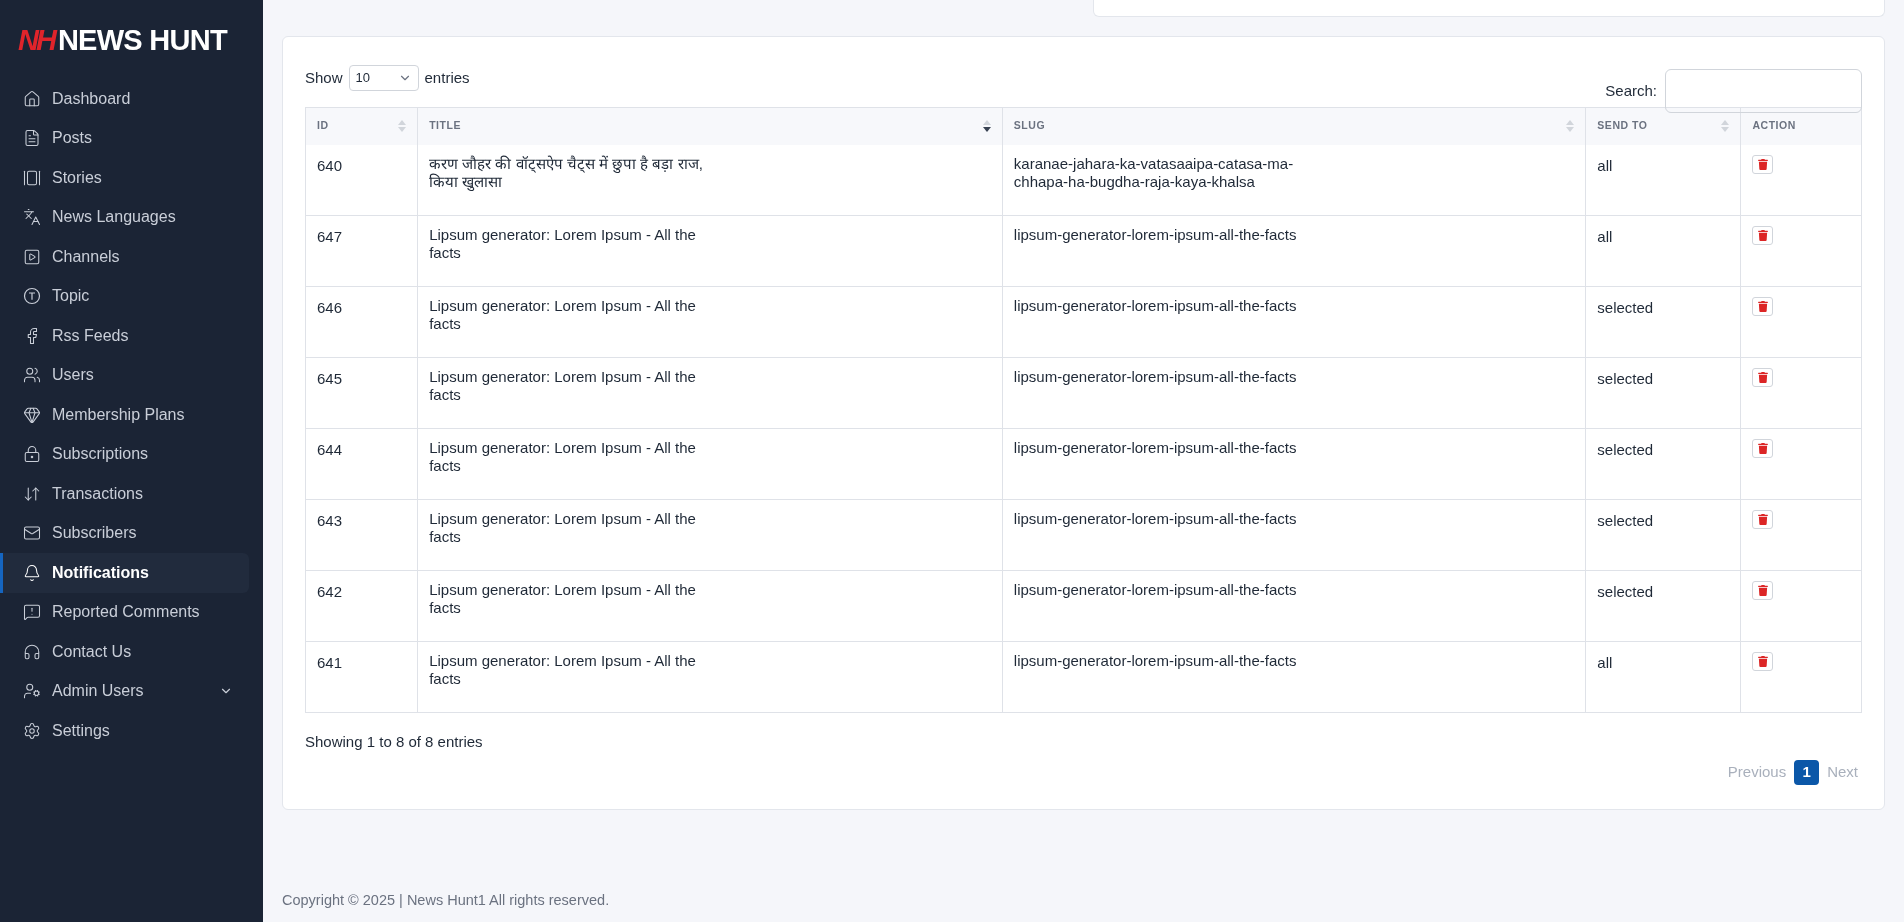 This screenshot has width=1904, height=922. What do you see at coordinates (32, 375) in the screenshot?
I see `users-icon` at bounding box center [32, 375].